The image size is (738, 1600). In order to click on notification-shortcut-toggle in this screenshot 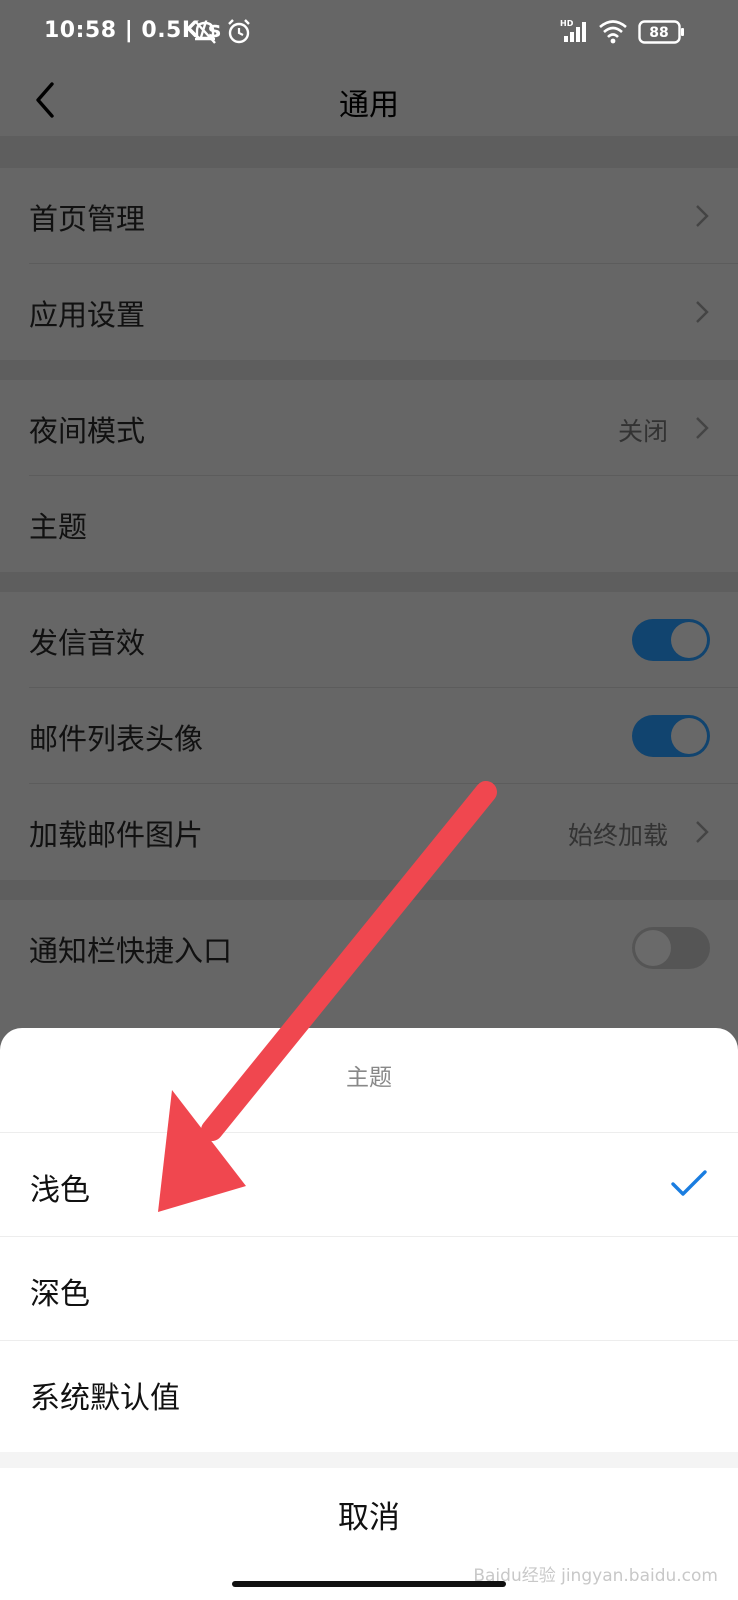, I will do `click(671, 948)`.